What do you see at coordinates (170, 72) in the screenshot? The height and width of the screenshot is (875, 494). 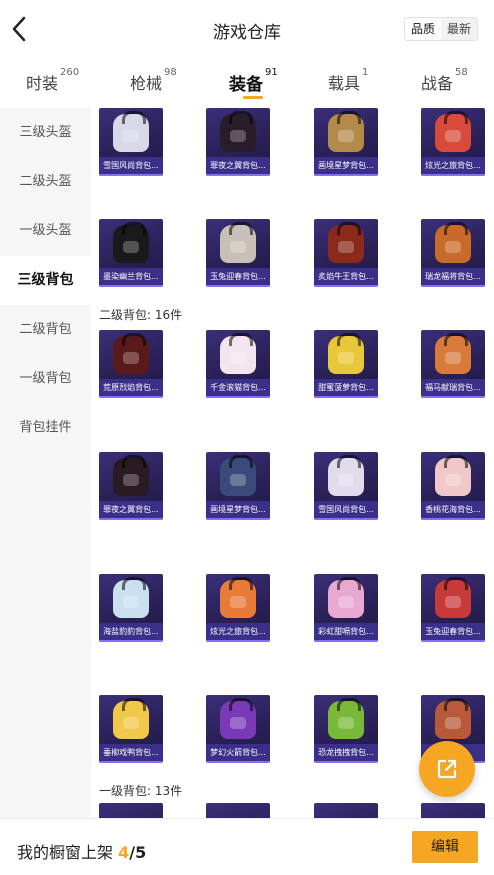 I see `tab-count: 98` at bounding box center [170, 72].